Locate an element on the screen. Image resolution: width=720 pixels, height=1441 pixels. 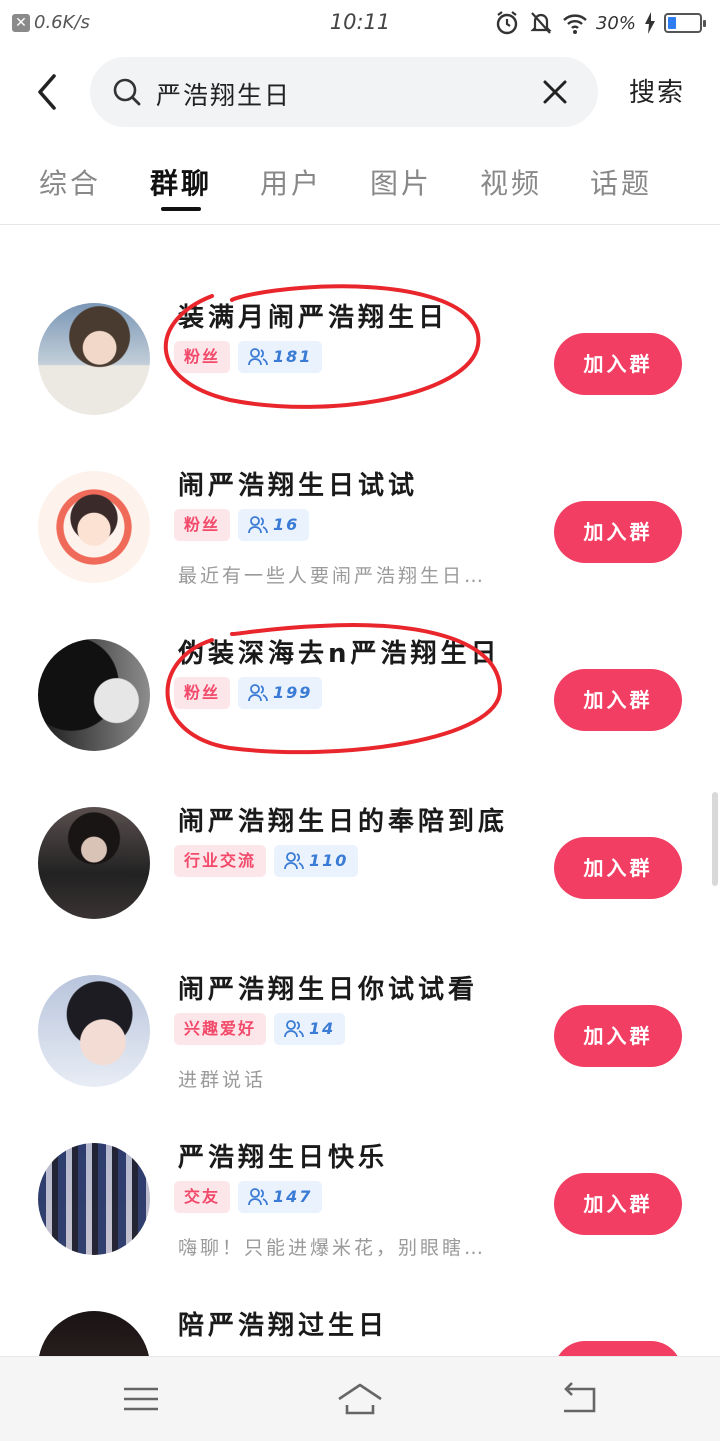
member-count: 147 is located at coordinates (293, 1196).